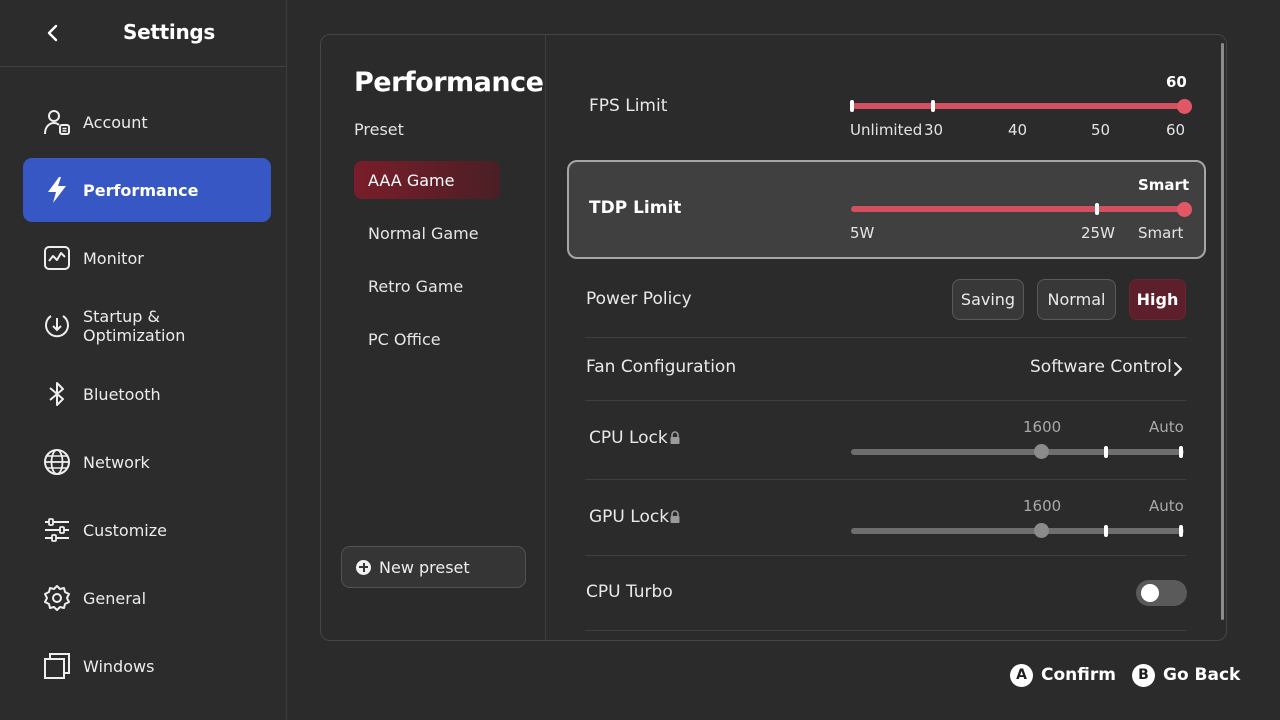 This screenshot has width=1280, height=720. What do you see at coordinates (141, 190) in the screenshot?
I see `sidebar-item-label: Performance` at bounding box center [141, 190].